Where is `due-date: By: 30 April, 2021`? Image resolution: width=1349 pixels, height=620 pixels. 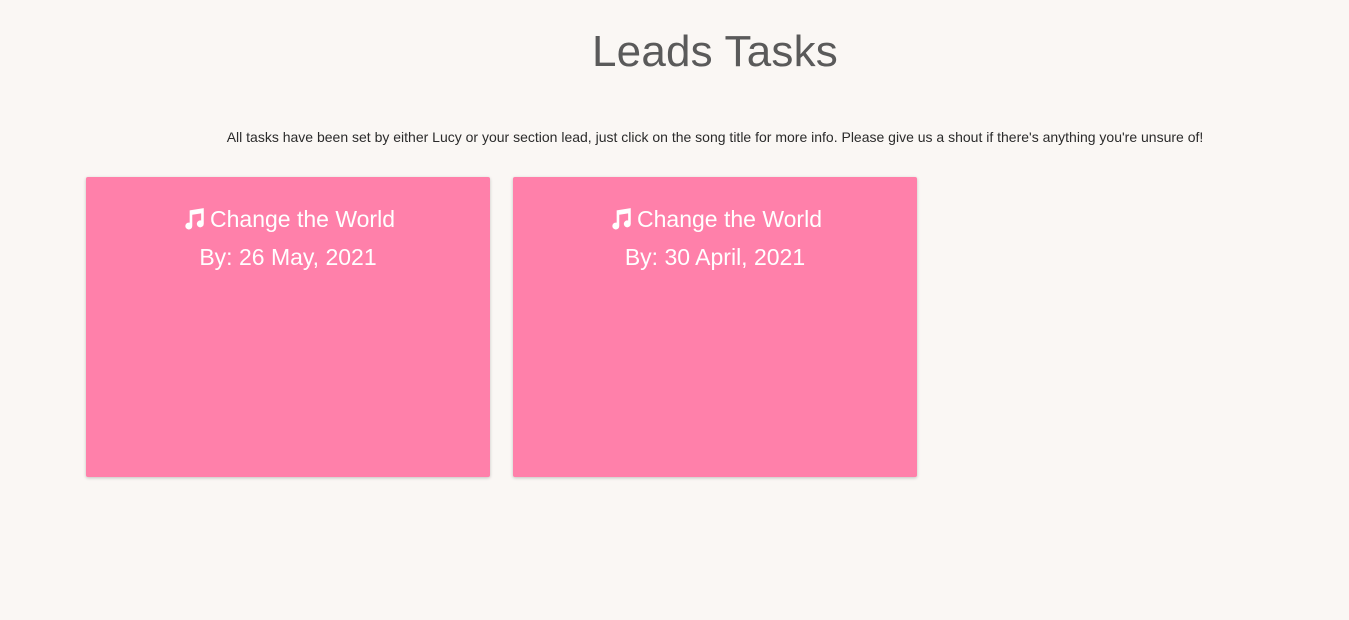
due-date: By: 30 April, 2021 is located at coordinates (715, 257).